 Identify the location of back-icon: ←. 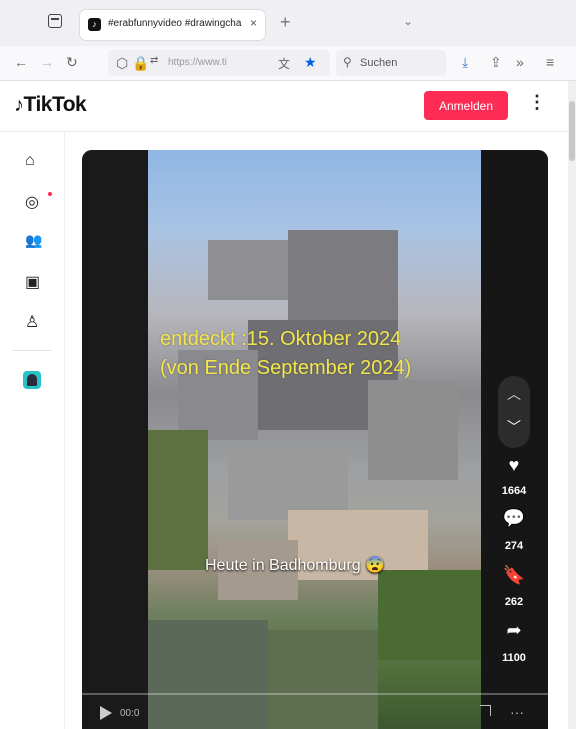
(21, 62).